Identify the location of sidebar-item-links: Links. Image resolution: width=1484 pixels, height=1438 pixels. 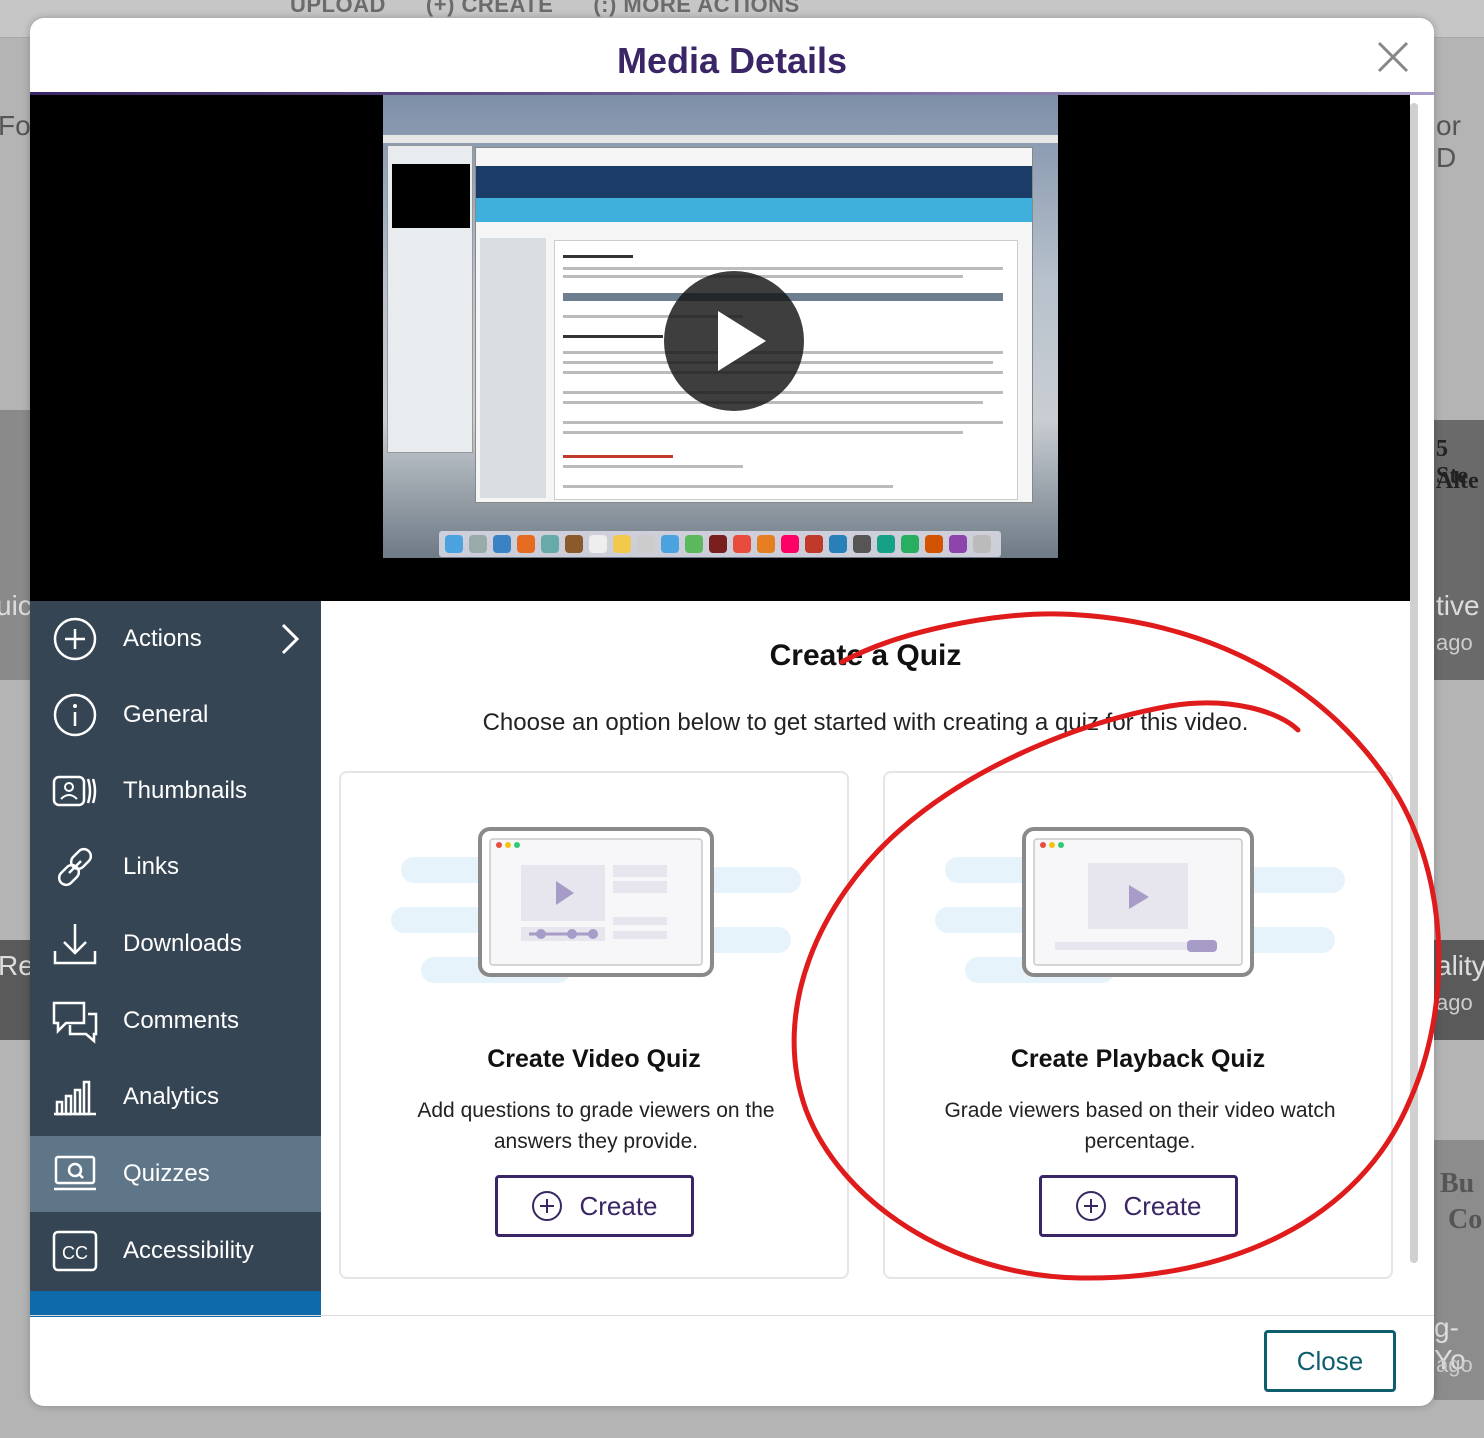
(175, 867).